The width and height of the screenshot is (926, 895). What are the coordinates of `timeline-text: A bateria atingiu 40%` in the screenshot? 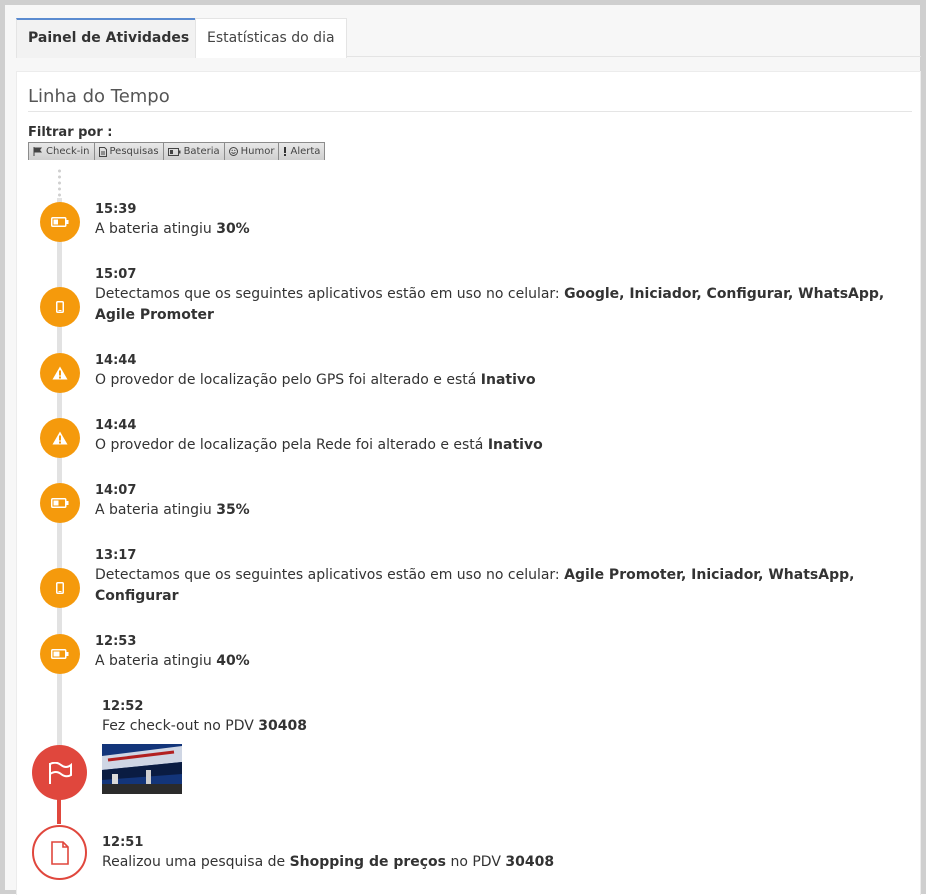 It's located at (172, 661).